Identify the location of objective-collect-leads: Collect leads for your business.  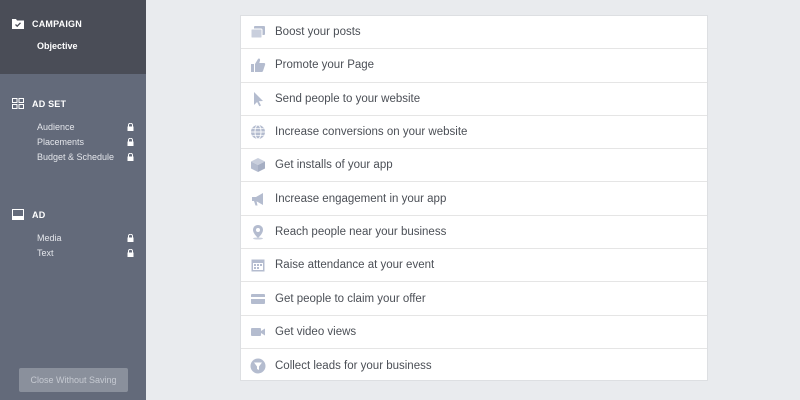
(474, 365).